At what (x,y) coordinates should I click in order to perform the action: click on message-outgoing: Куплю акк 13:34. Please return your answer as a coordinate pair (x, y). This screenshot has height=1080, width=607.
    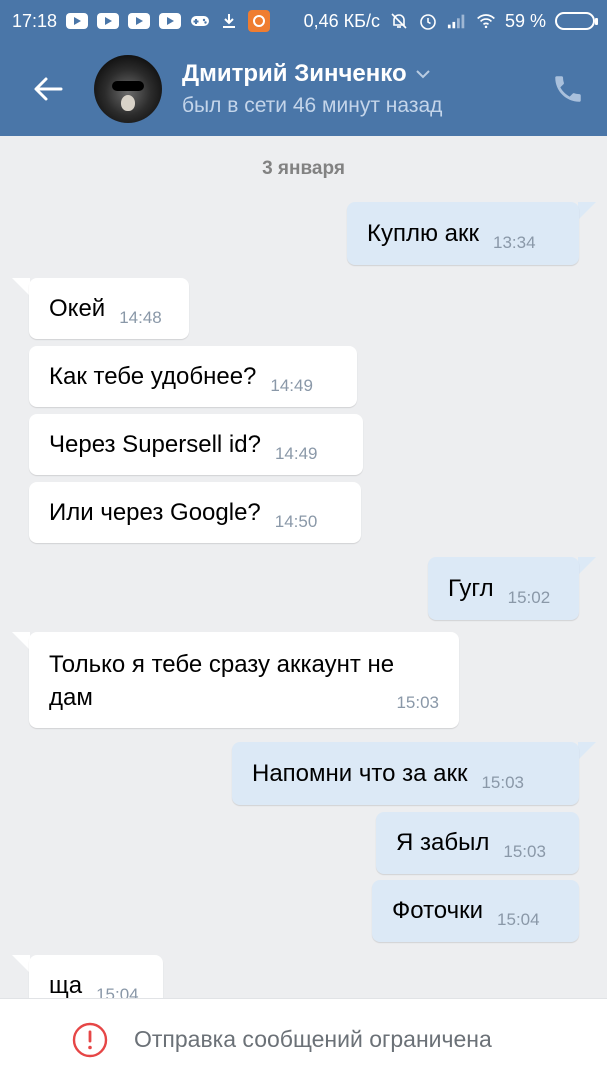
    Looking at the image, I should click on (463, 233).